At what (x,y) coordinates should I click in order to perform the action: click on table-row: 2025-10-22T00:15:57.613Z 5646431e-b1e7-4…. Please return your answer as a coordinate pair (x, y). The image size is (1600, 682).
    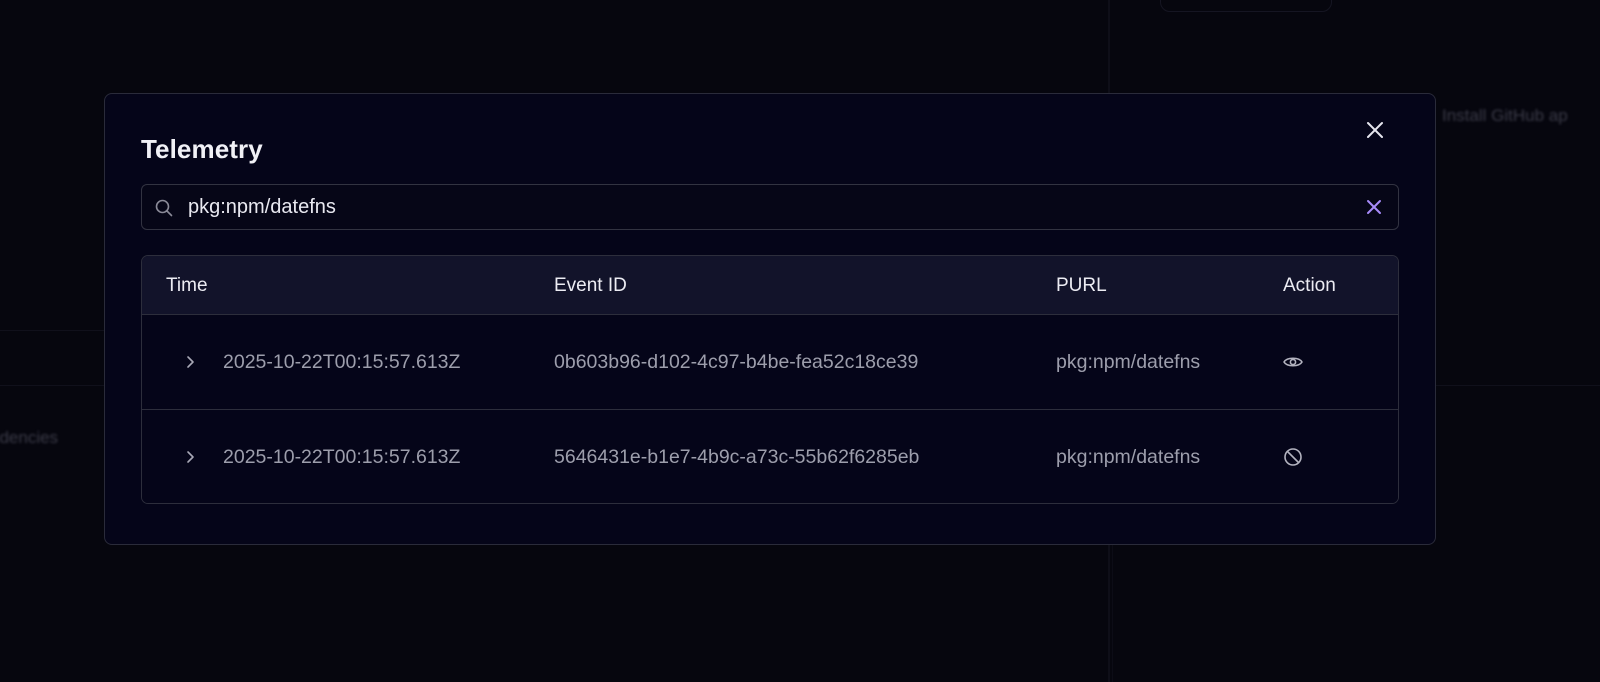
    Looking at the image, I should click on (770, 456).